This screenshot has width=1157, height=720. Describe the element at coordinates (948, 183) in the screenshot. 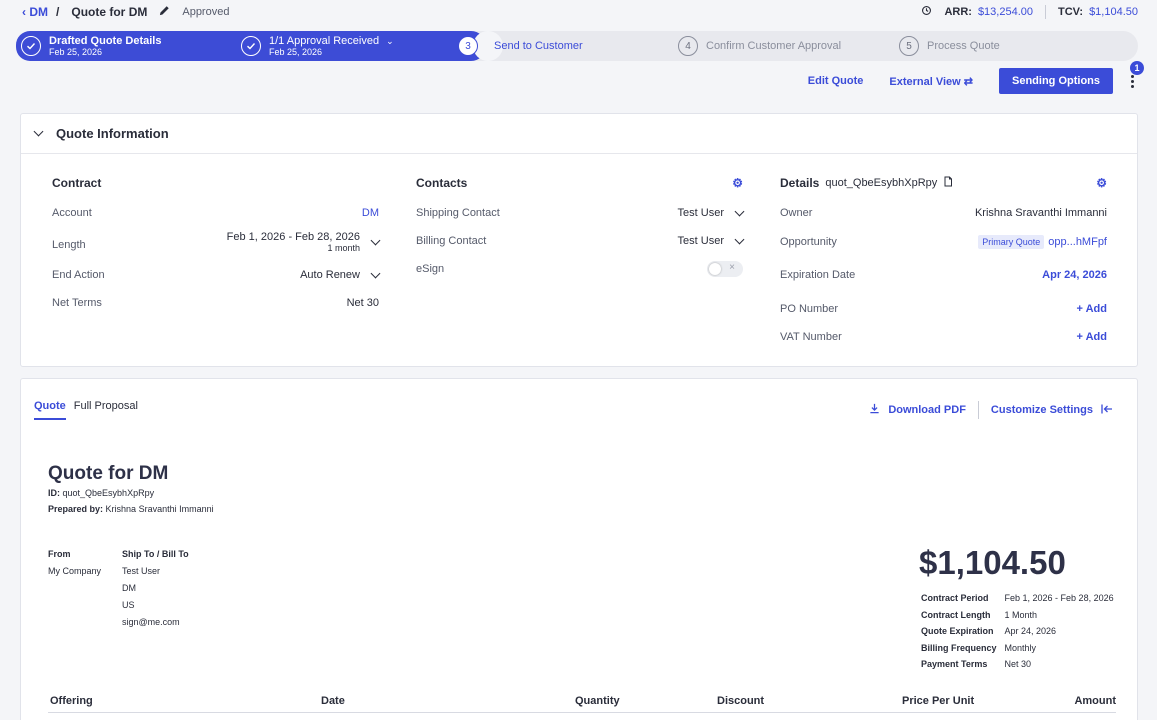

I see `copy-icon` at that location.